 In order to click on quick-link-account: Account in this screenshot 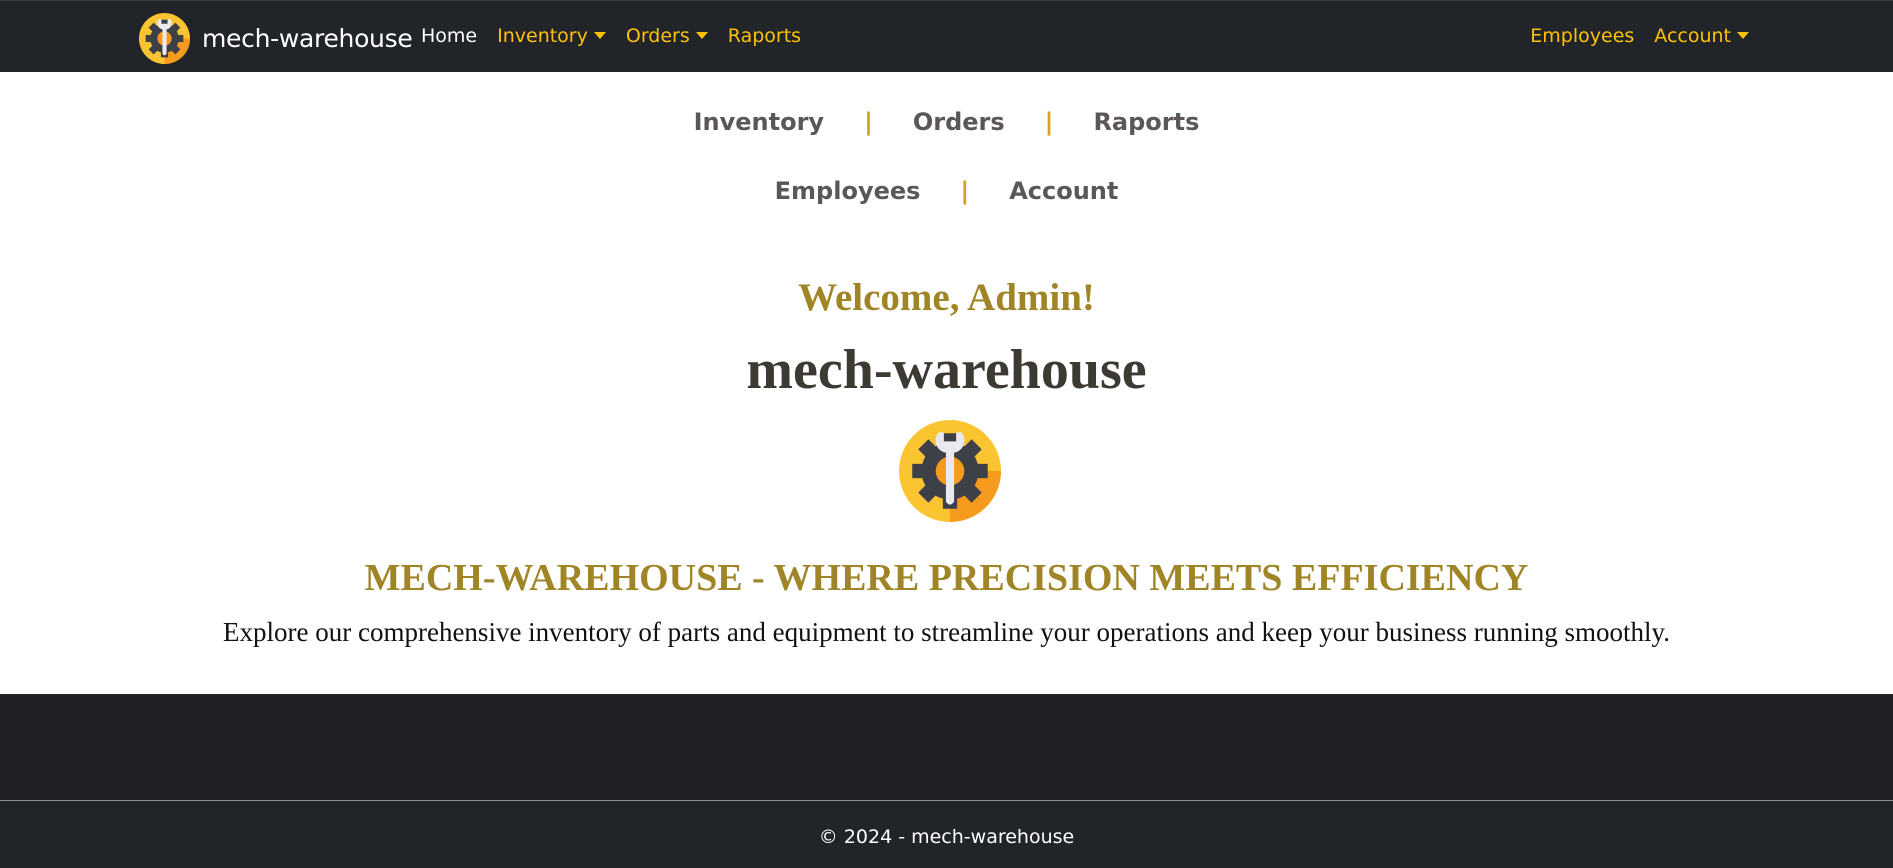, I will do `click(1063, 191)`.